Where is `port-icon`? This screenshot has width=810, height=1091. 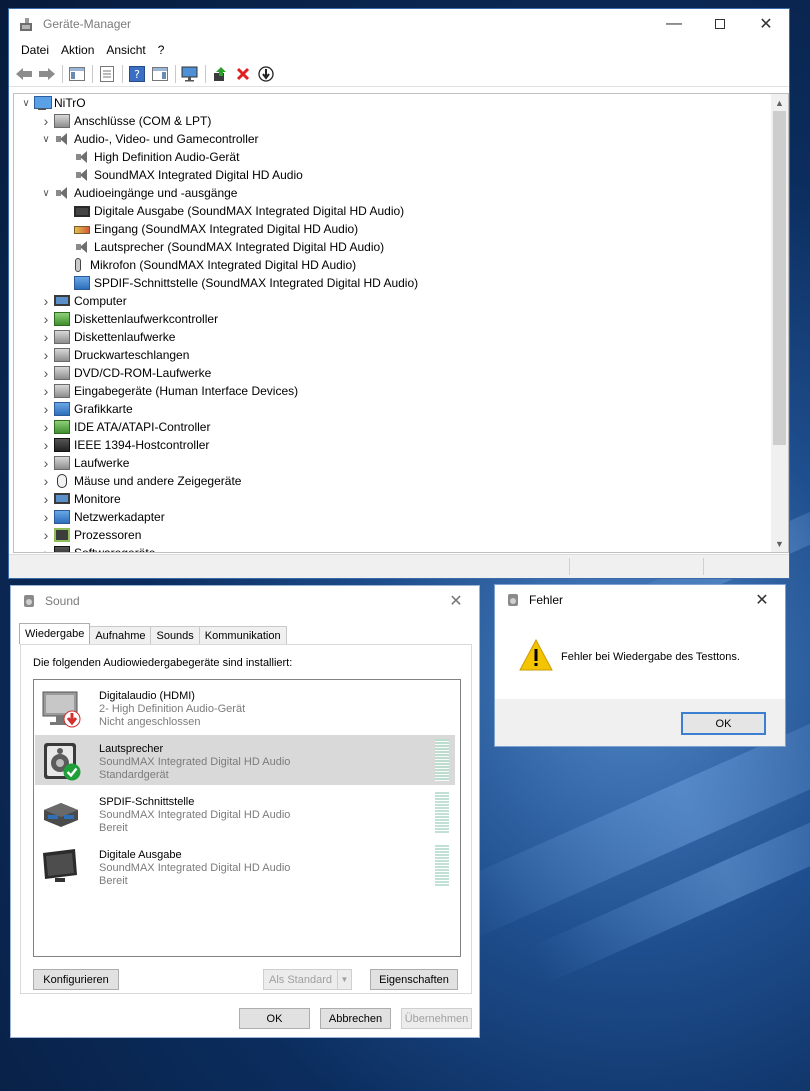
port-icon is located at coordinates (62, 121).